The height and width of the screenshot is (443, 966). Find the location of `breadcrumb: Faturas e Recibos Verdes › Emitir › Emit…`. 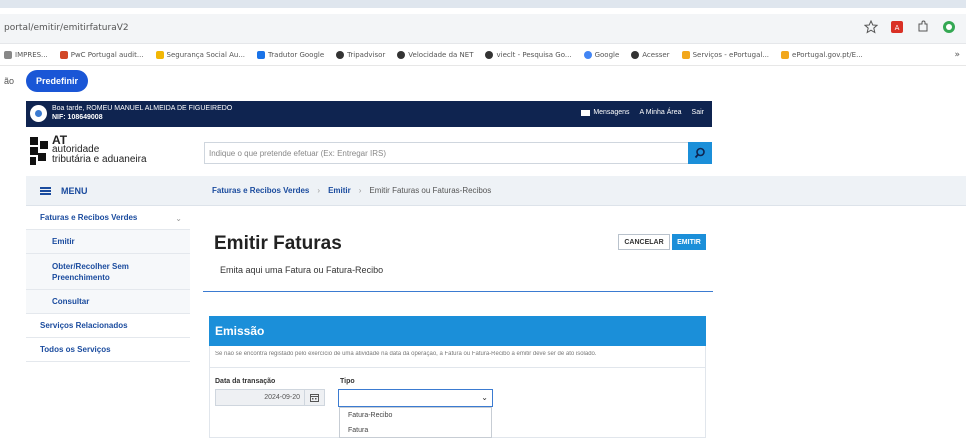

breadcrumb: Faturas e Recibos Verdes › Emitir › Emit… is located at coordinates (578, 191).